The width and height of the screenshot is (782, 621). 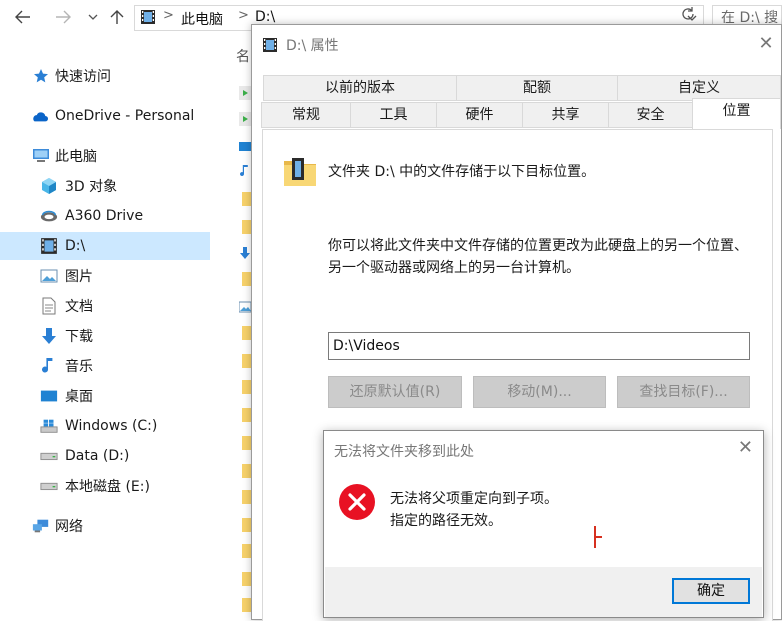 What do you see at coordinates (105, 276) in the screenshot?
I see `sidebar-item-pictures: 图片` at bounding box center [105, 276].